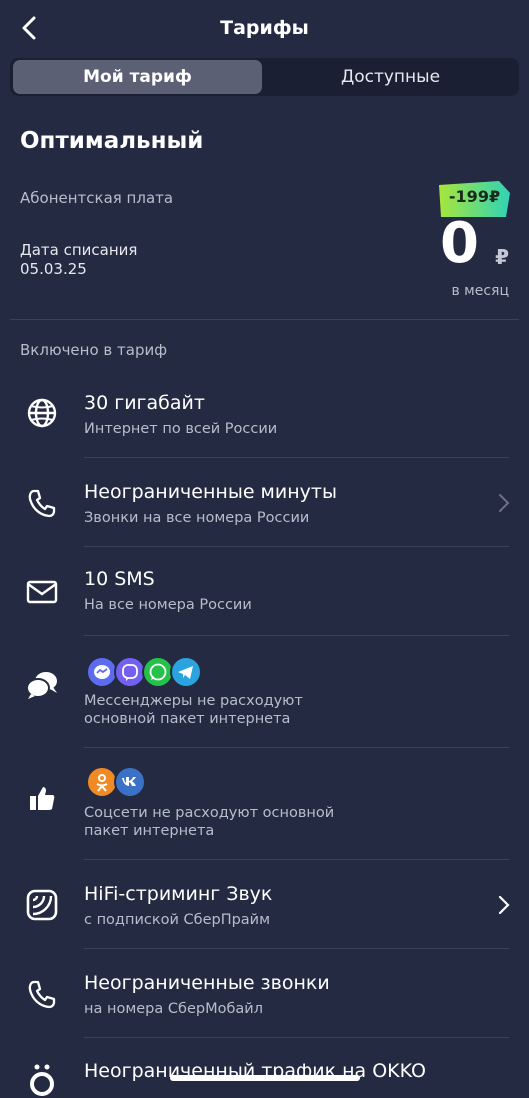  Describe the element at coordinates (42, 1080) in the screenshot. I see `okko-icon` at that location.